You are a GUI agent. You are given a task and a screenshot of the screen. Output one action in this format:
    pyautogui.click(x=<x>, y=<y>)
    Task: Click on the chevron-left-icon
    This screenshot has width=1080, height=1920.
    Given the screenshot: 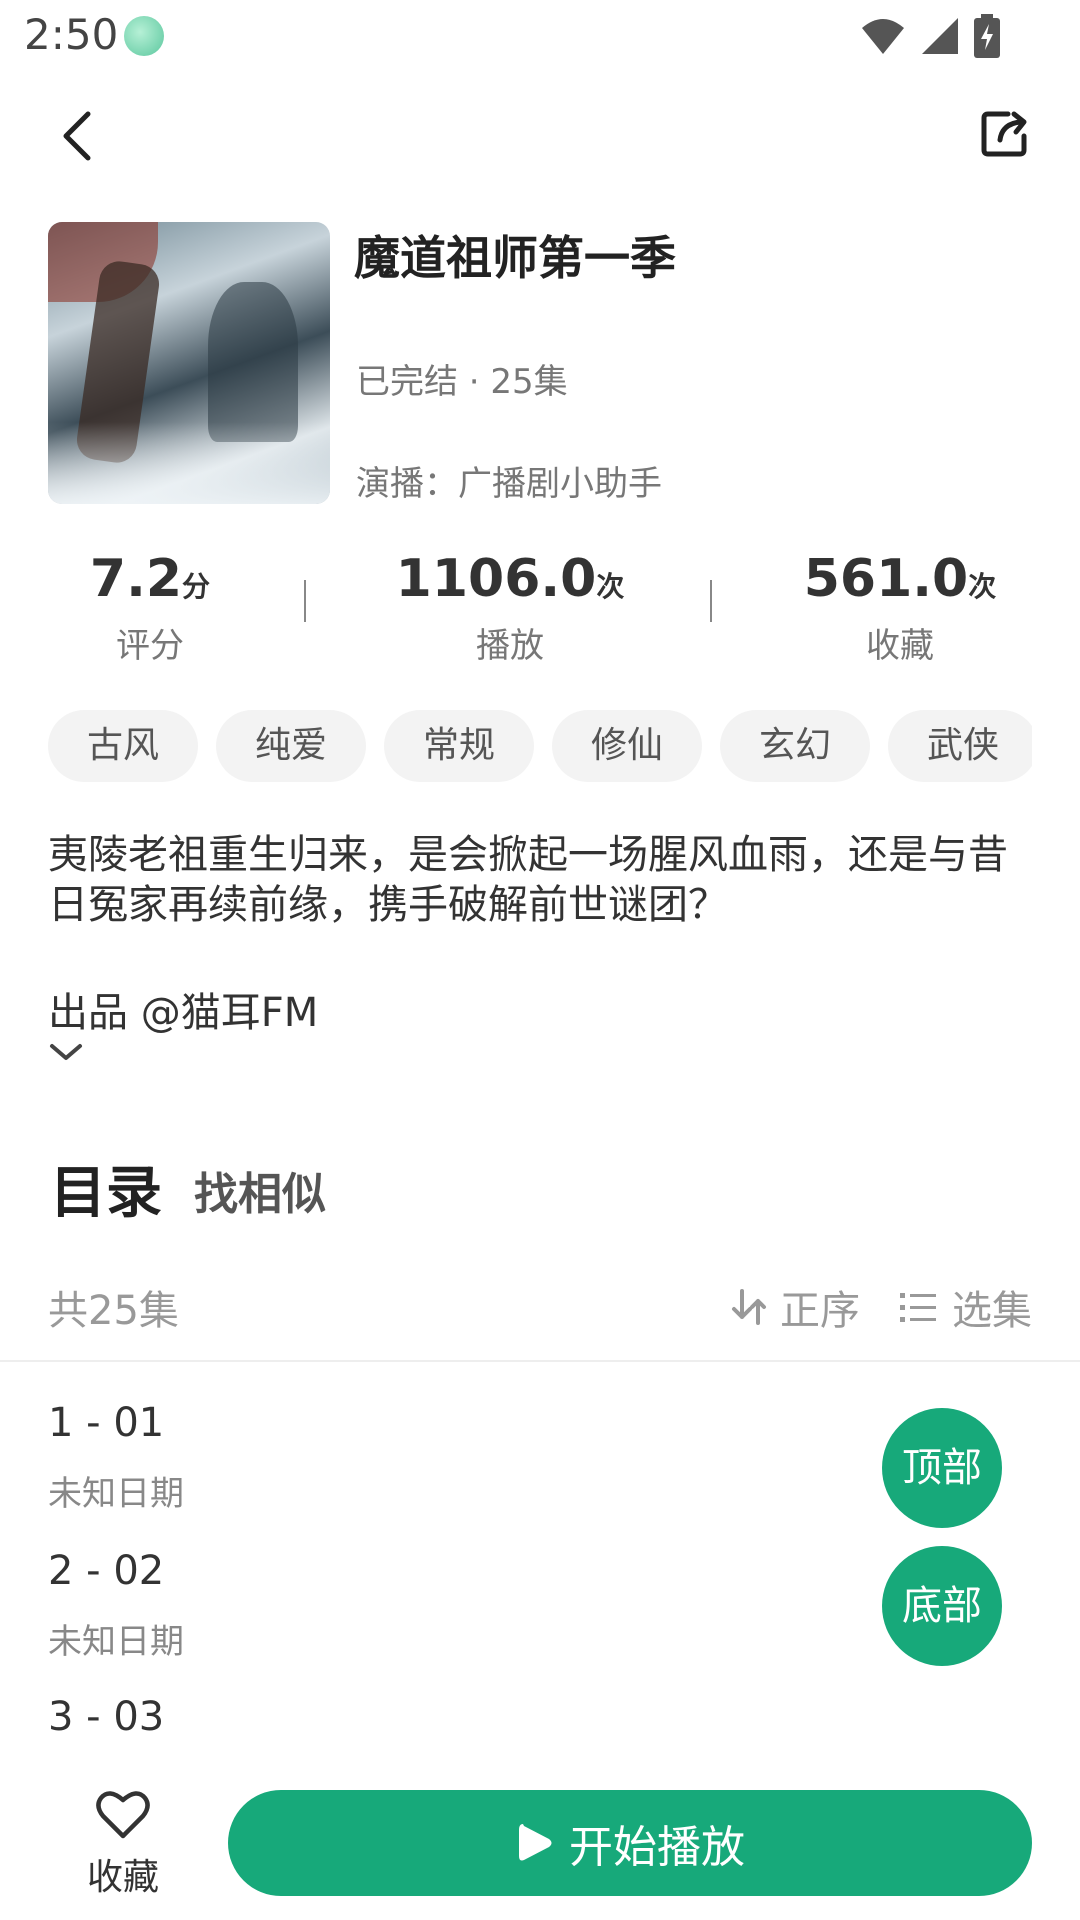 What is the action you would take?
    pyautogui.click(x=77, y=136)
    